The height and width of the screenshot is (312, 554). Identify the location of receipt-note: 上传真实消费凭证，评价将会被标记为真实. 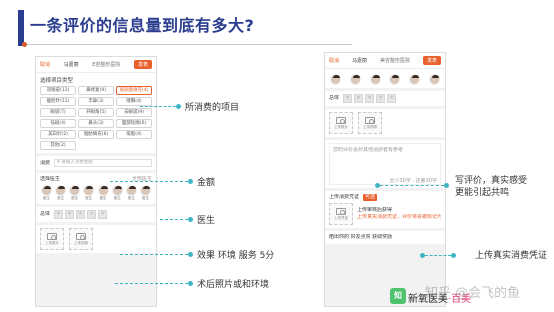
(399, 217).